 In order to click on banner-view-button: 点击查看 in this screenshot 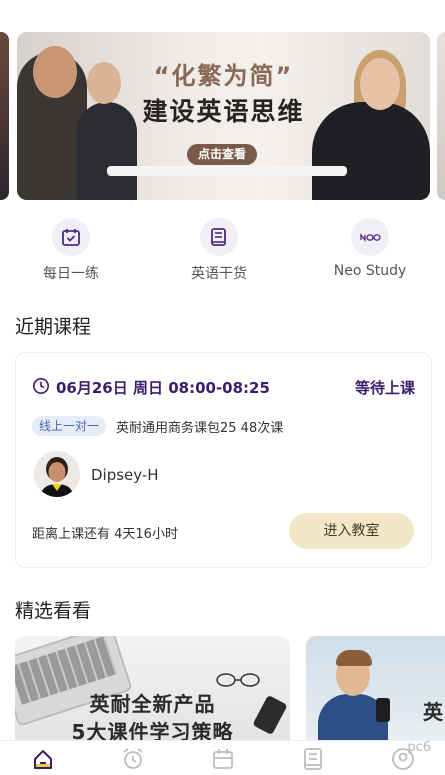, I will do `click(222, 154)`.